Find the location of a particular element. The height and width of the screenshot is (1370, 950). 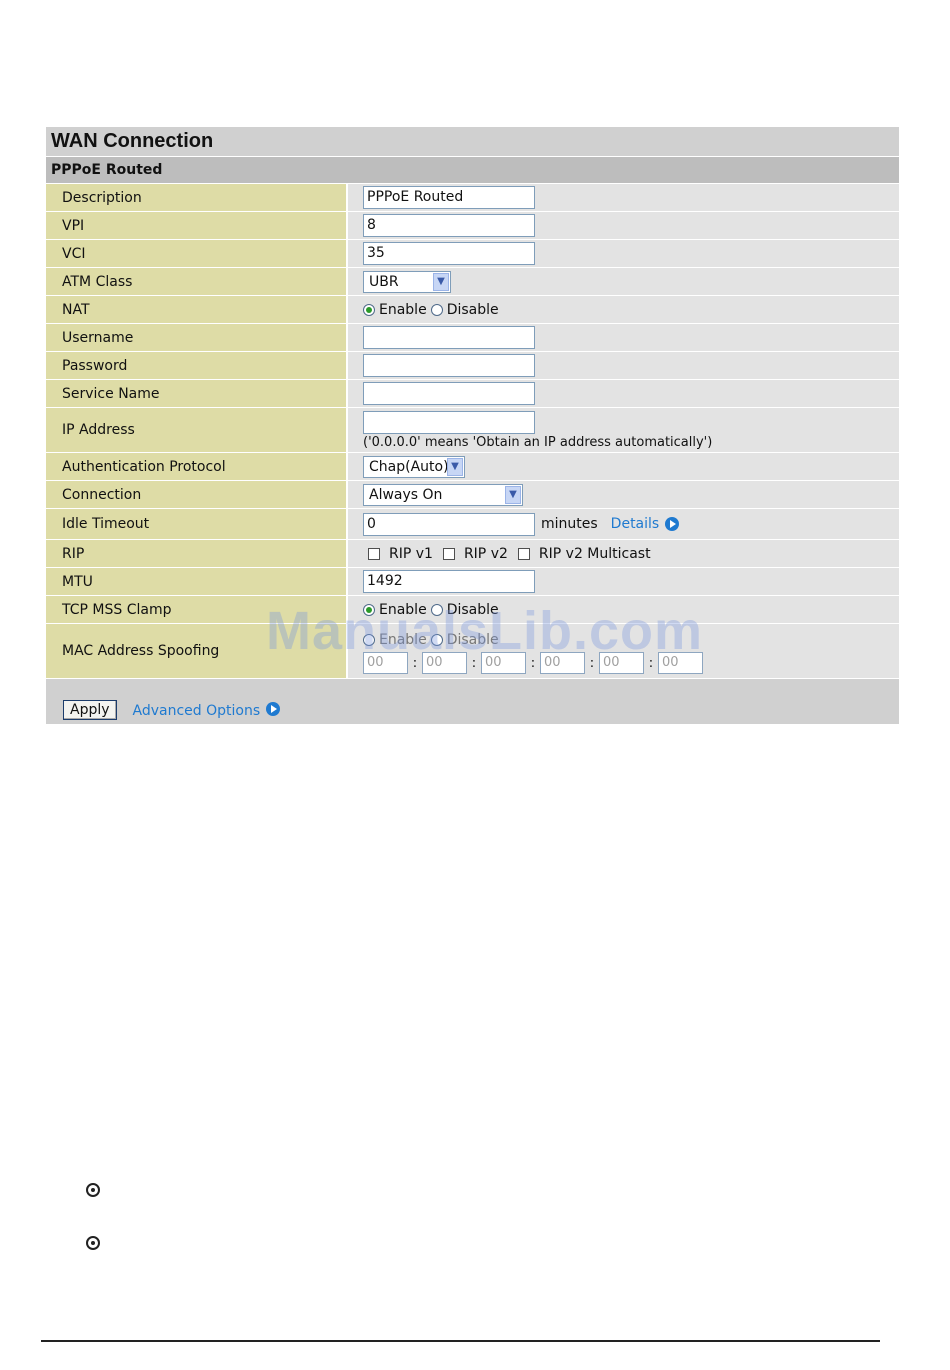

nat-disable-radio is located at coordinates (436, 309).